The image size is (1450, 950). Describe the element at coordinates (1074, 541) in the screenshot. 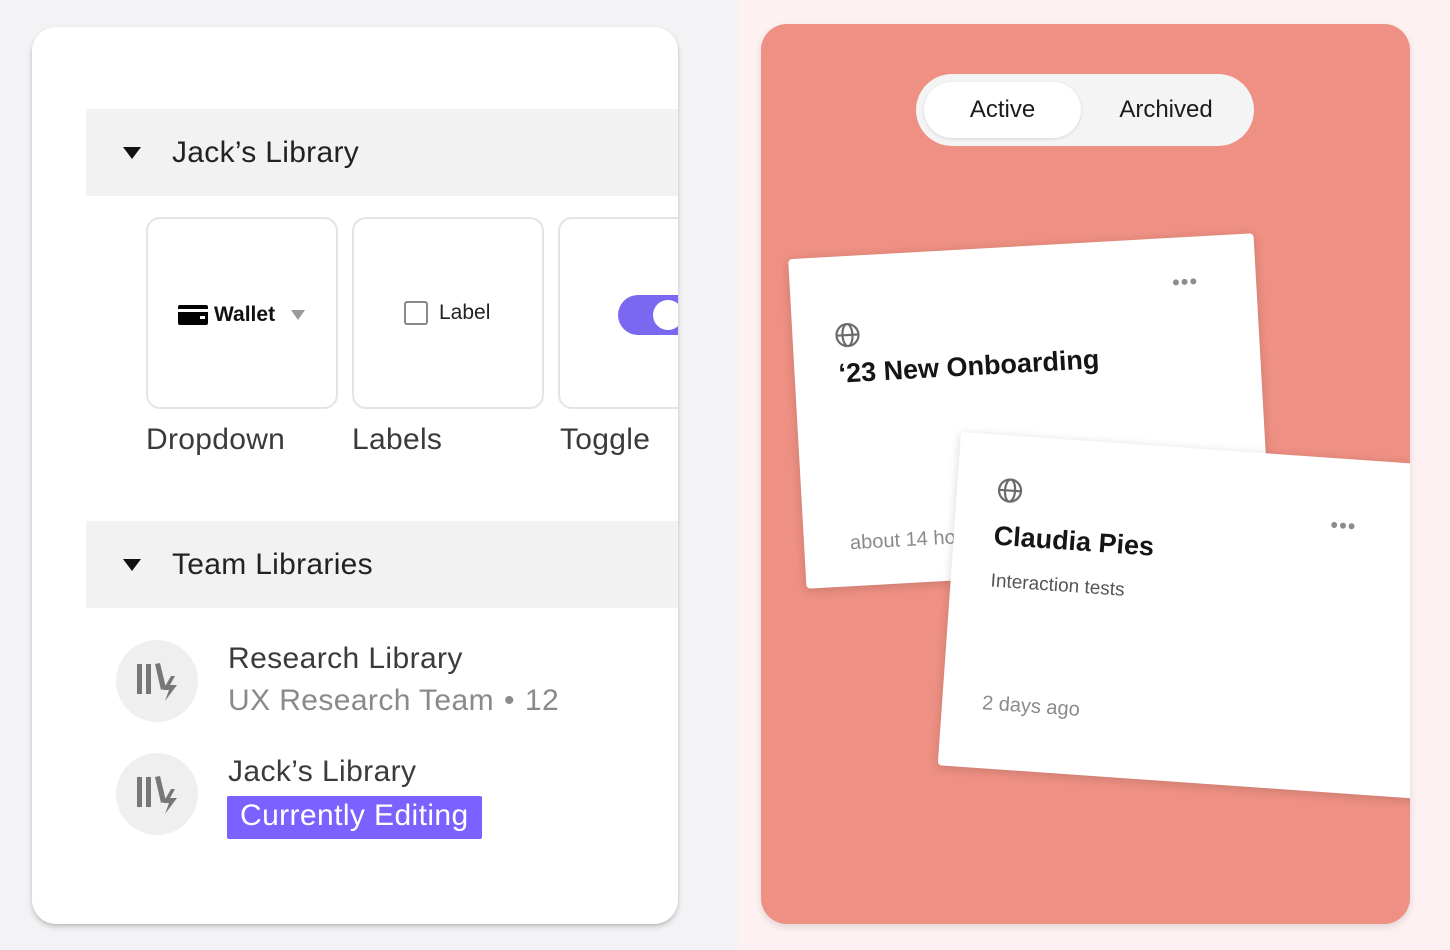

I see `card-title: Claudia Pies` at that location.